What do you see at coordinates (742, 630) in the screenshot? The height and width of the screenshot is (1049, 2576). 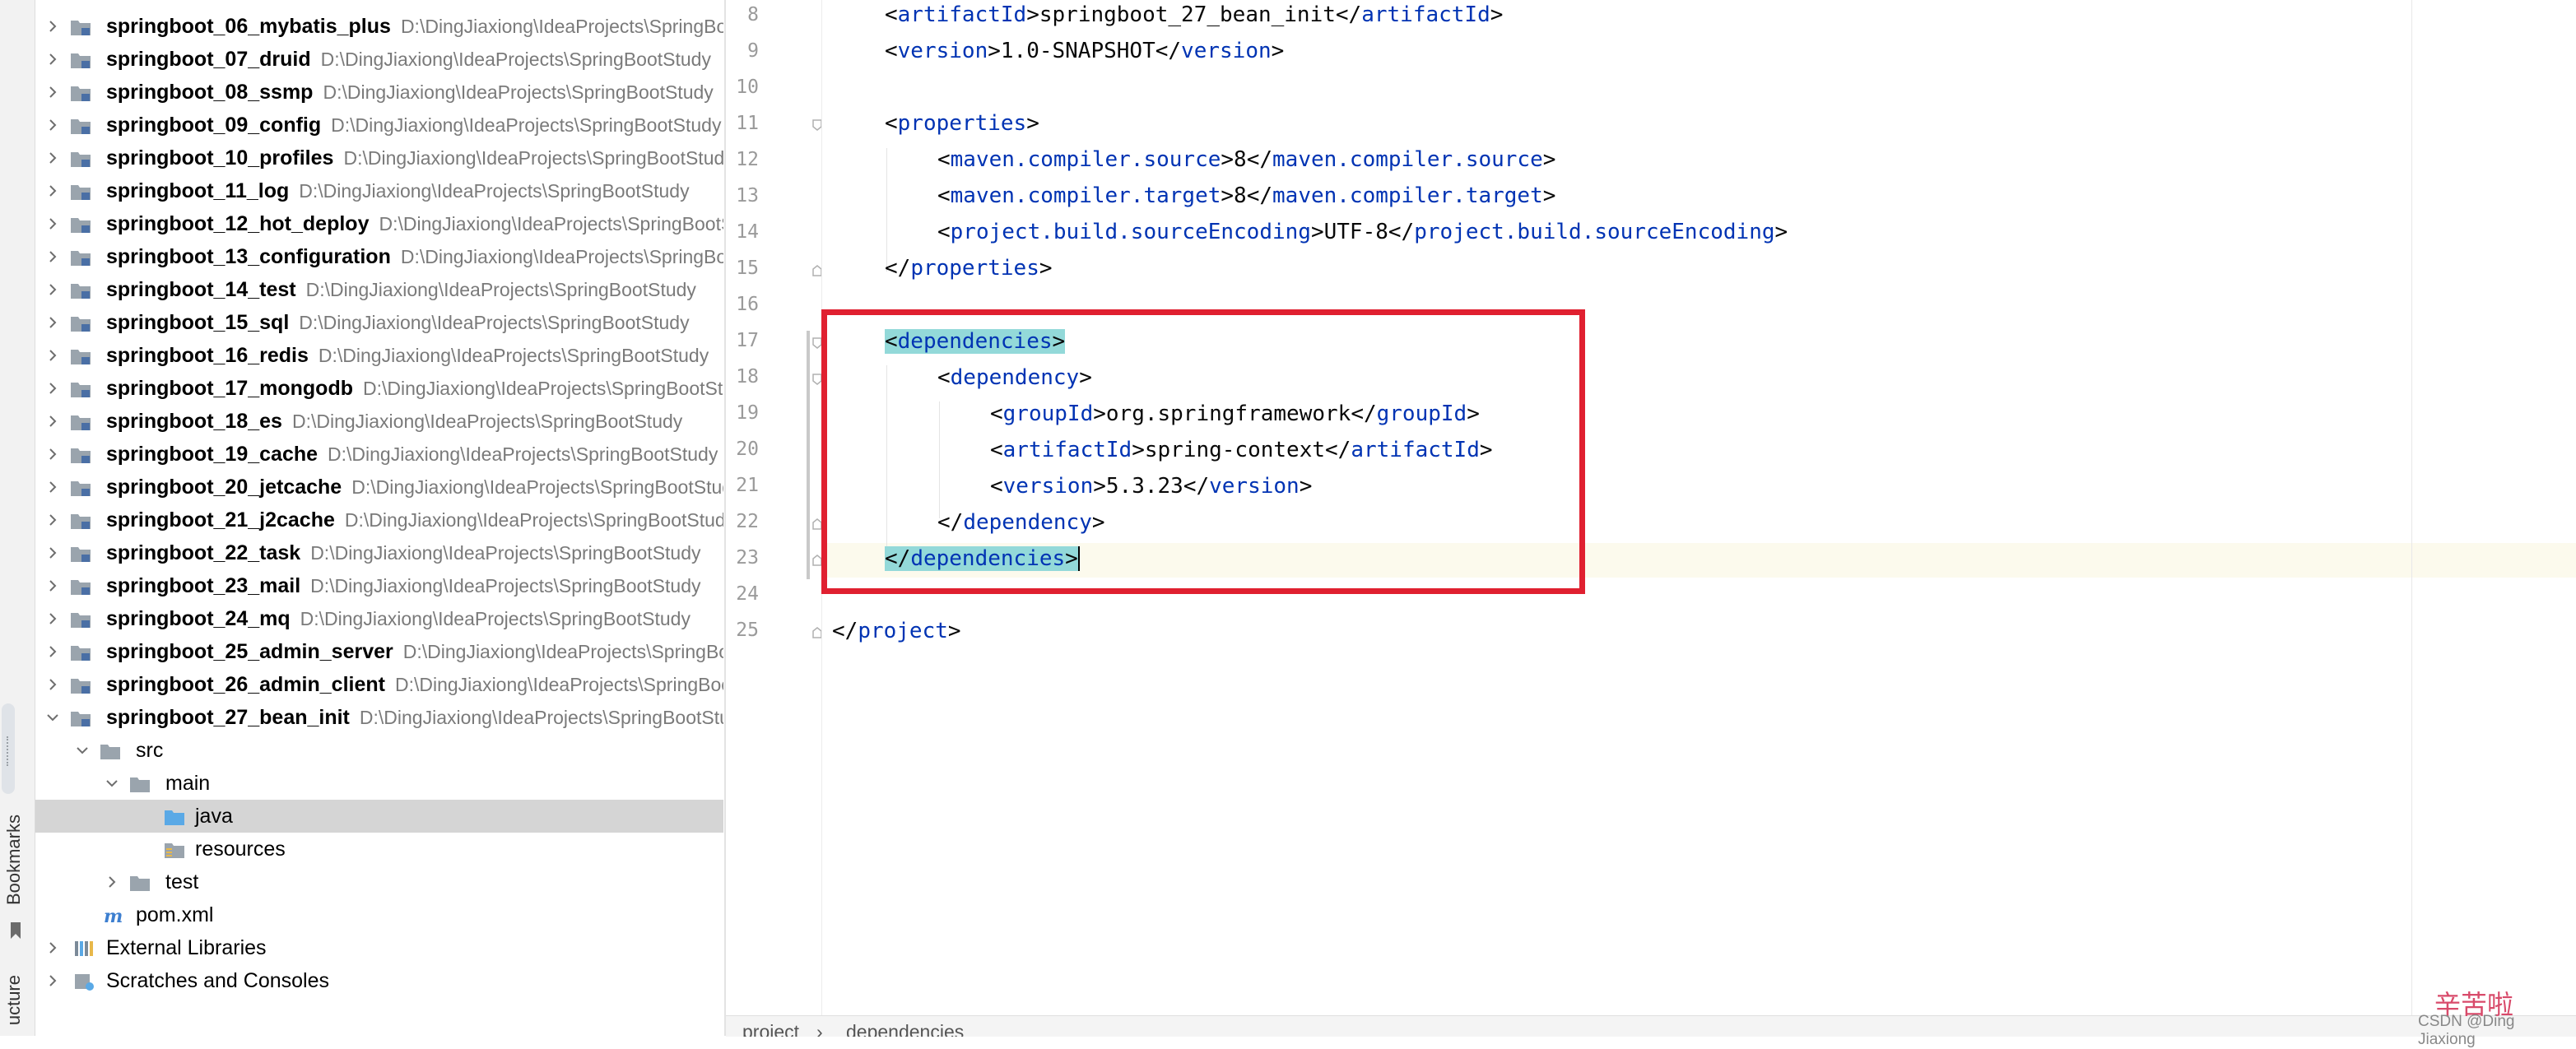 I see `line-number: 25` at bounding box center [742, 630].